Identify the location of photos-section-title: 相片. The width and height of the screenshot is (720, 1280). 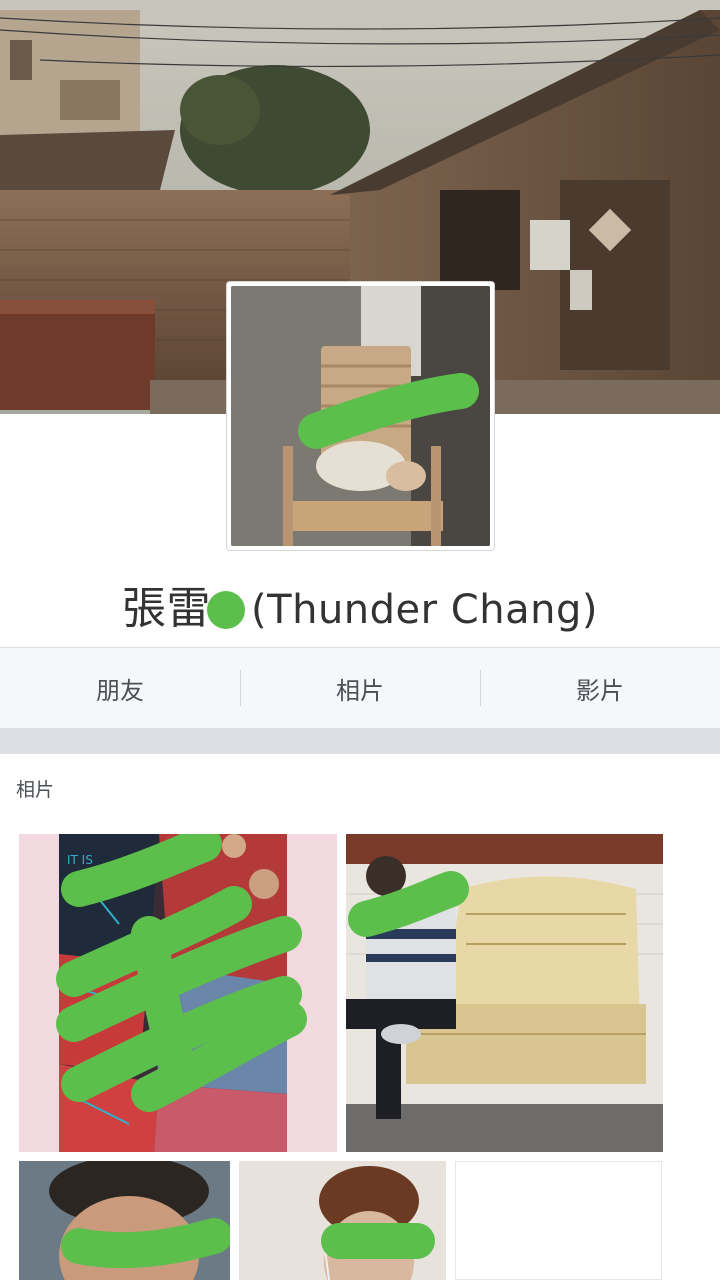
(35, 790).